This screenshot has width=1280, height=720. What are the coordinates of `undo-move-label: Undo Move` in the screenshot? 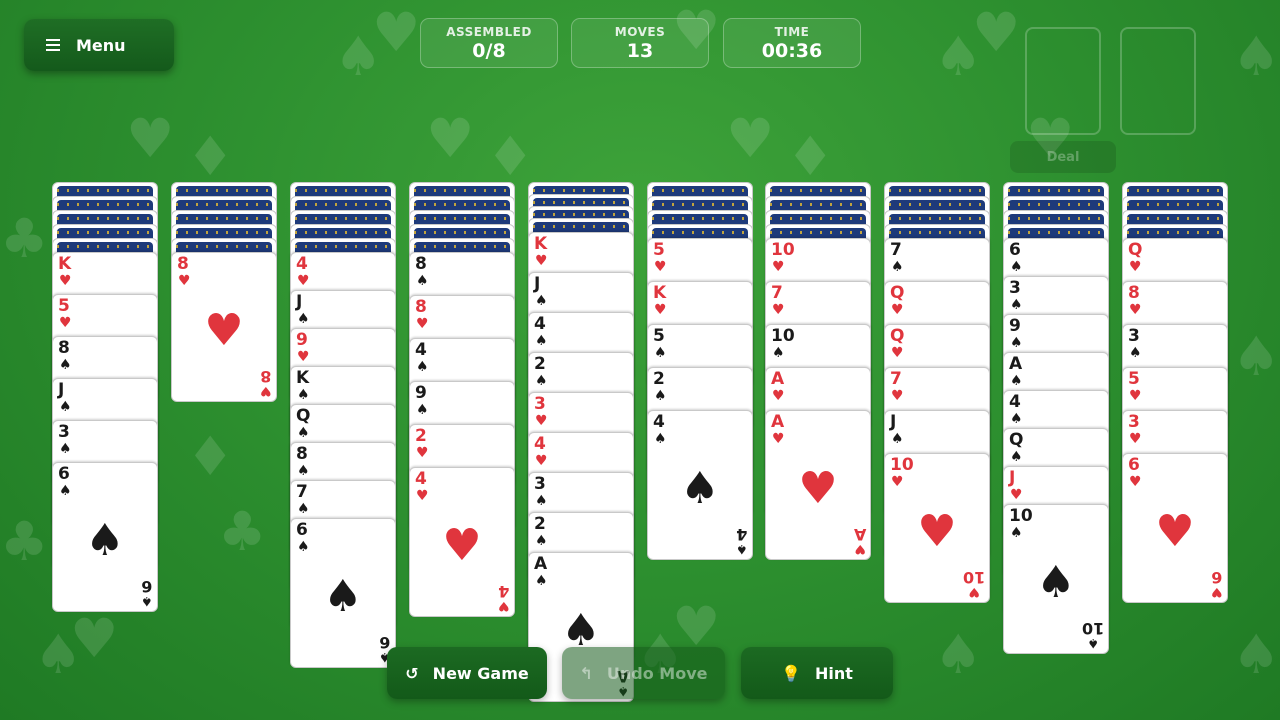 It's located at (657, 673).